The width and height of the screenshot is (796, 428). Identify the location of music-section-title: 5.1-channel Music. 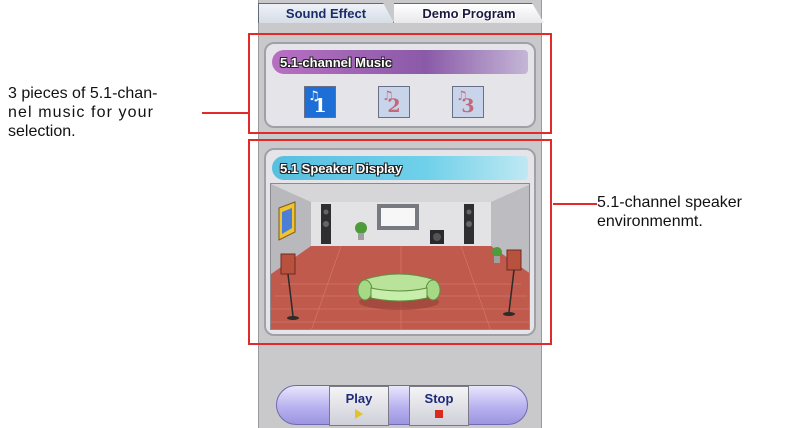
(400, 62).